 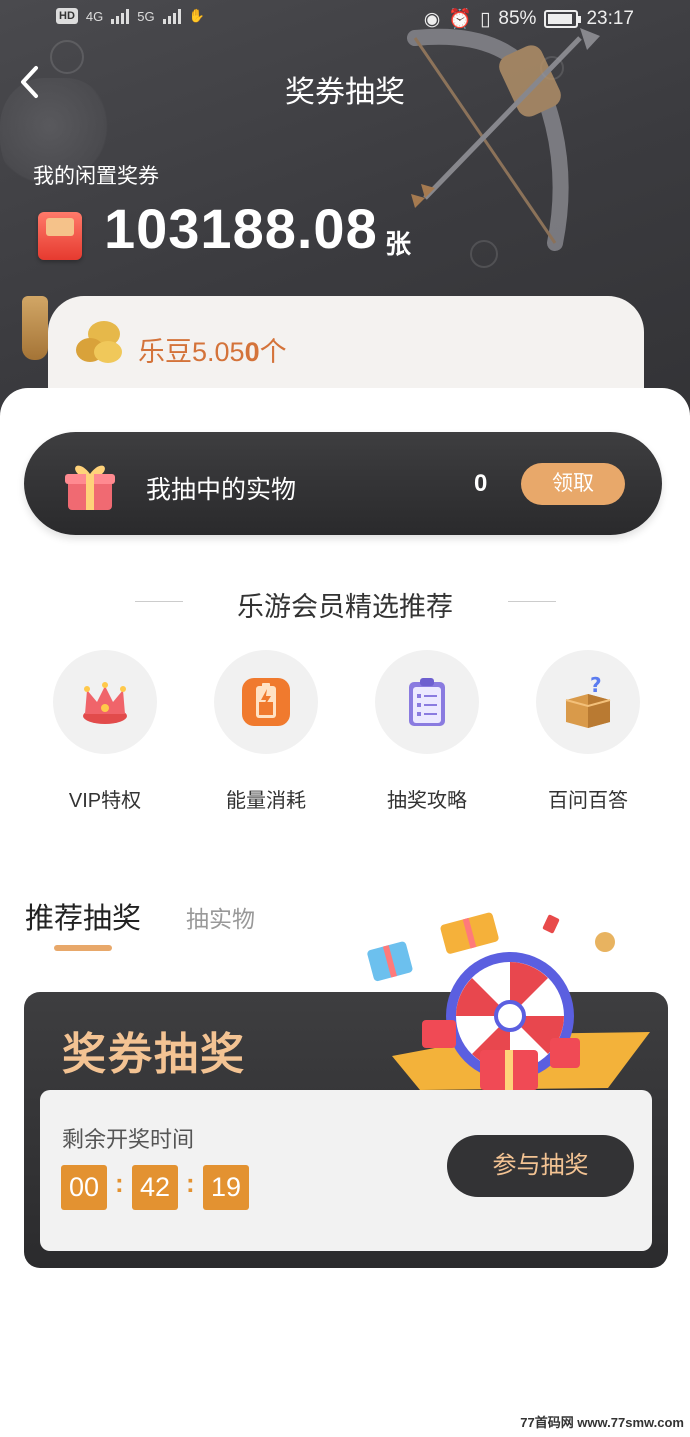 I want to click on bow-arrow-decoration, so click(x=503, y=139).